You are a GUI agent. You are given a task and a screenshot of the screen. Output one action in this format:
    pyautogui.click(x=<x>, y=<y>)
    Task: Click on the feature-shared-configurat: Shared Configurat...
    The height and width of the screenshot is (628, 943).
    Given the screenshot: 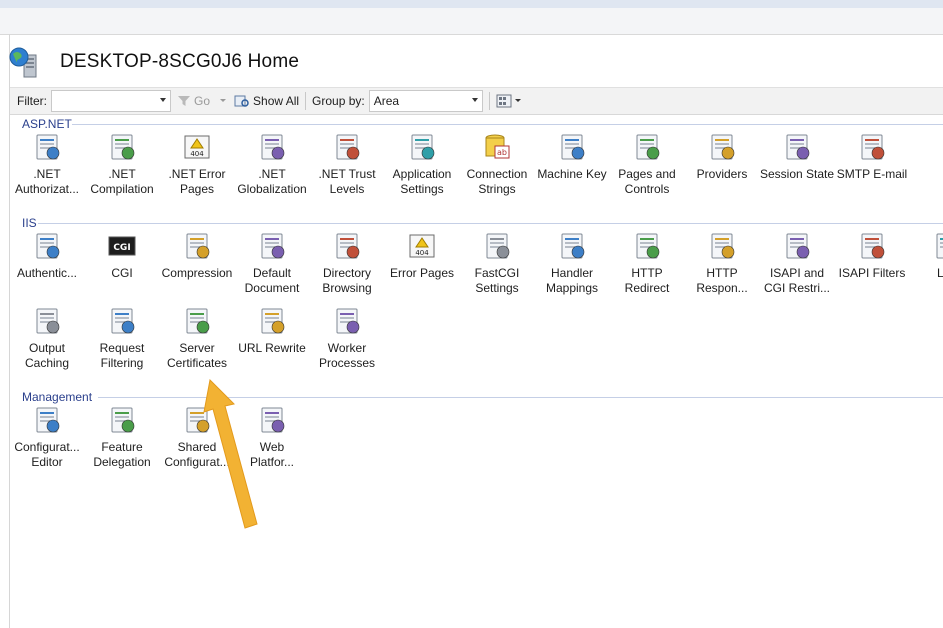 What is the action you would take?
    pyautogui.click(x=197, y=437)
    